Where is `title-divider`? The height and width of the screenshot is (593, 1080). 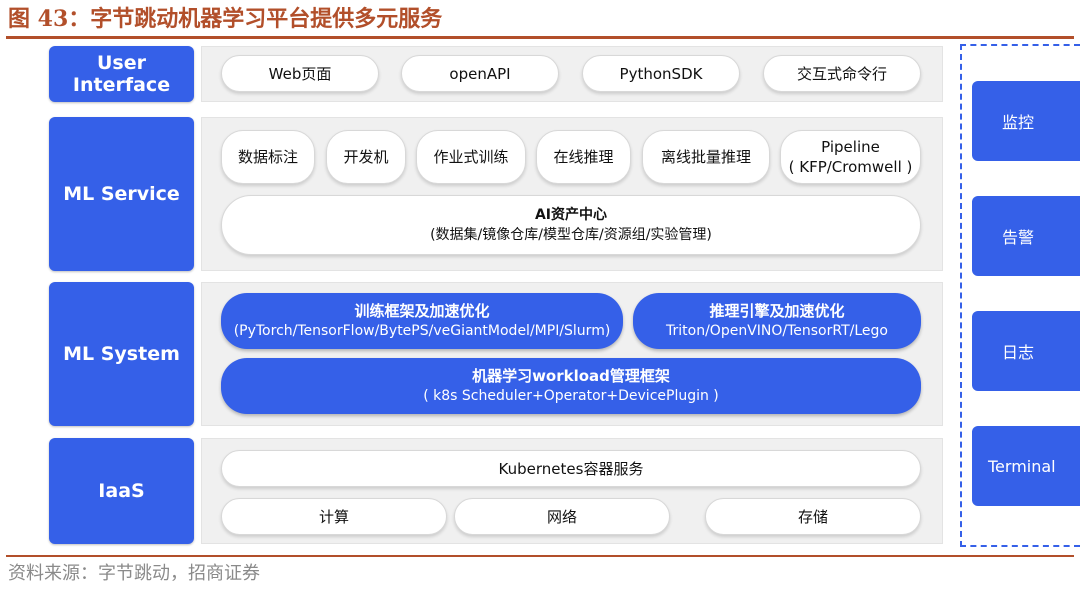 title-divider is located at coordinates (540, 37).